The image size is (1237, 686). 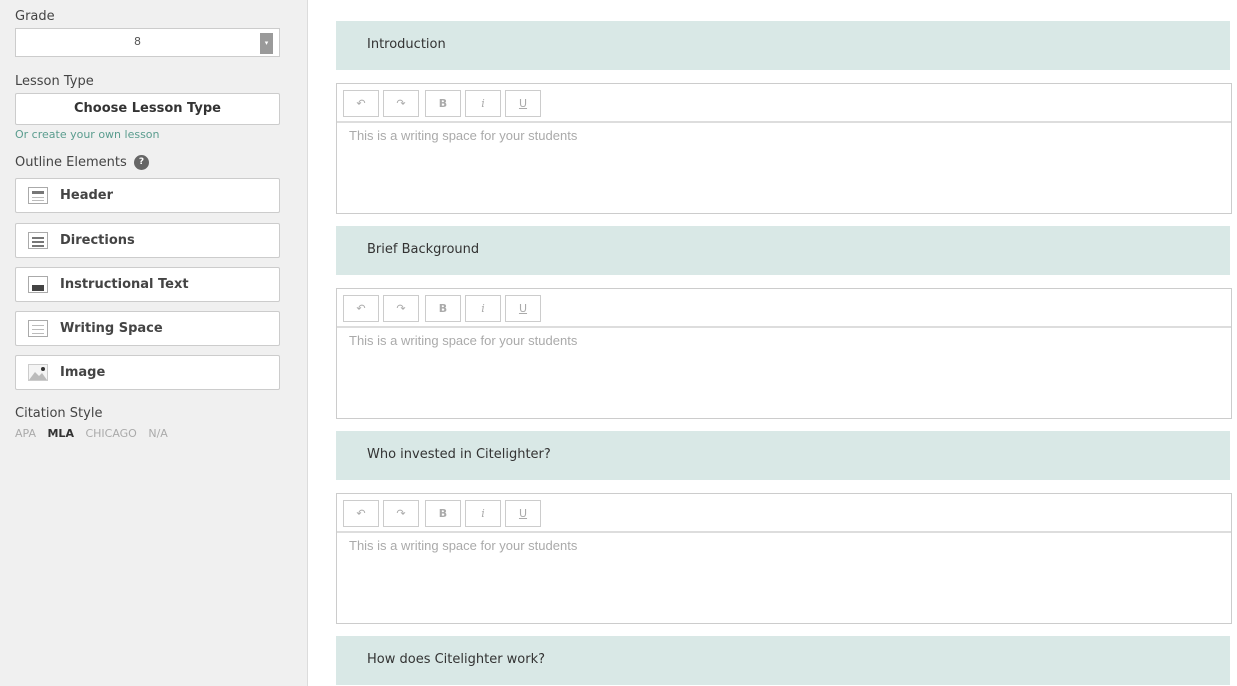 What do you see at coordinates (35, 16) in the screenshot?
I see `grade-label: Grade` at bounding box center [35, 16].